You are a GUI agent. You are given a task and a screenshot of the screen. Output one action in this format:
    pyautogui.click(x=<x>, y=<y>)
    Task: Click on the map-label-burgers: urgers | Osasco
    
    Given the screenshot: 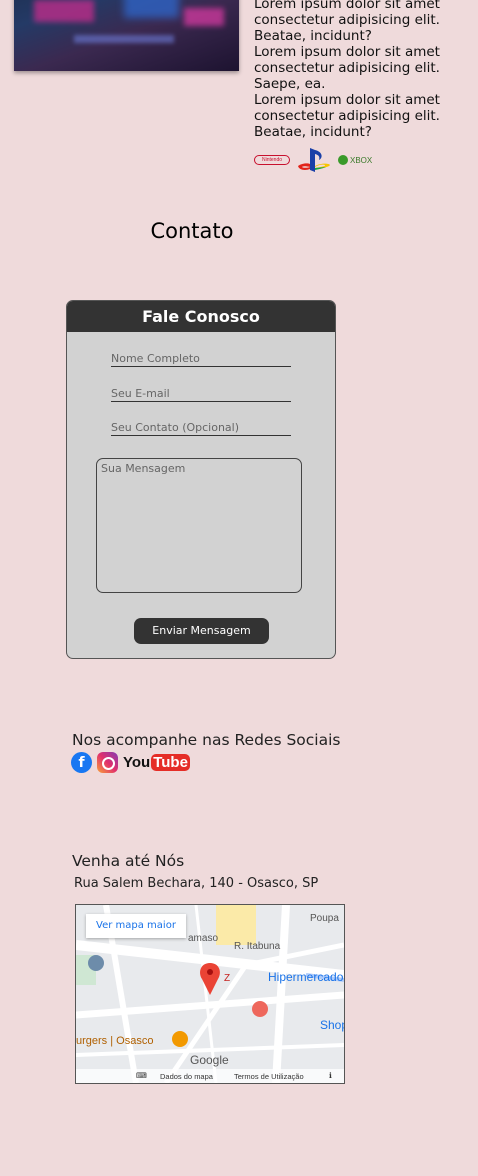 What is the action you would take?
    pyautogui.click(x=115, y=1041)
    